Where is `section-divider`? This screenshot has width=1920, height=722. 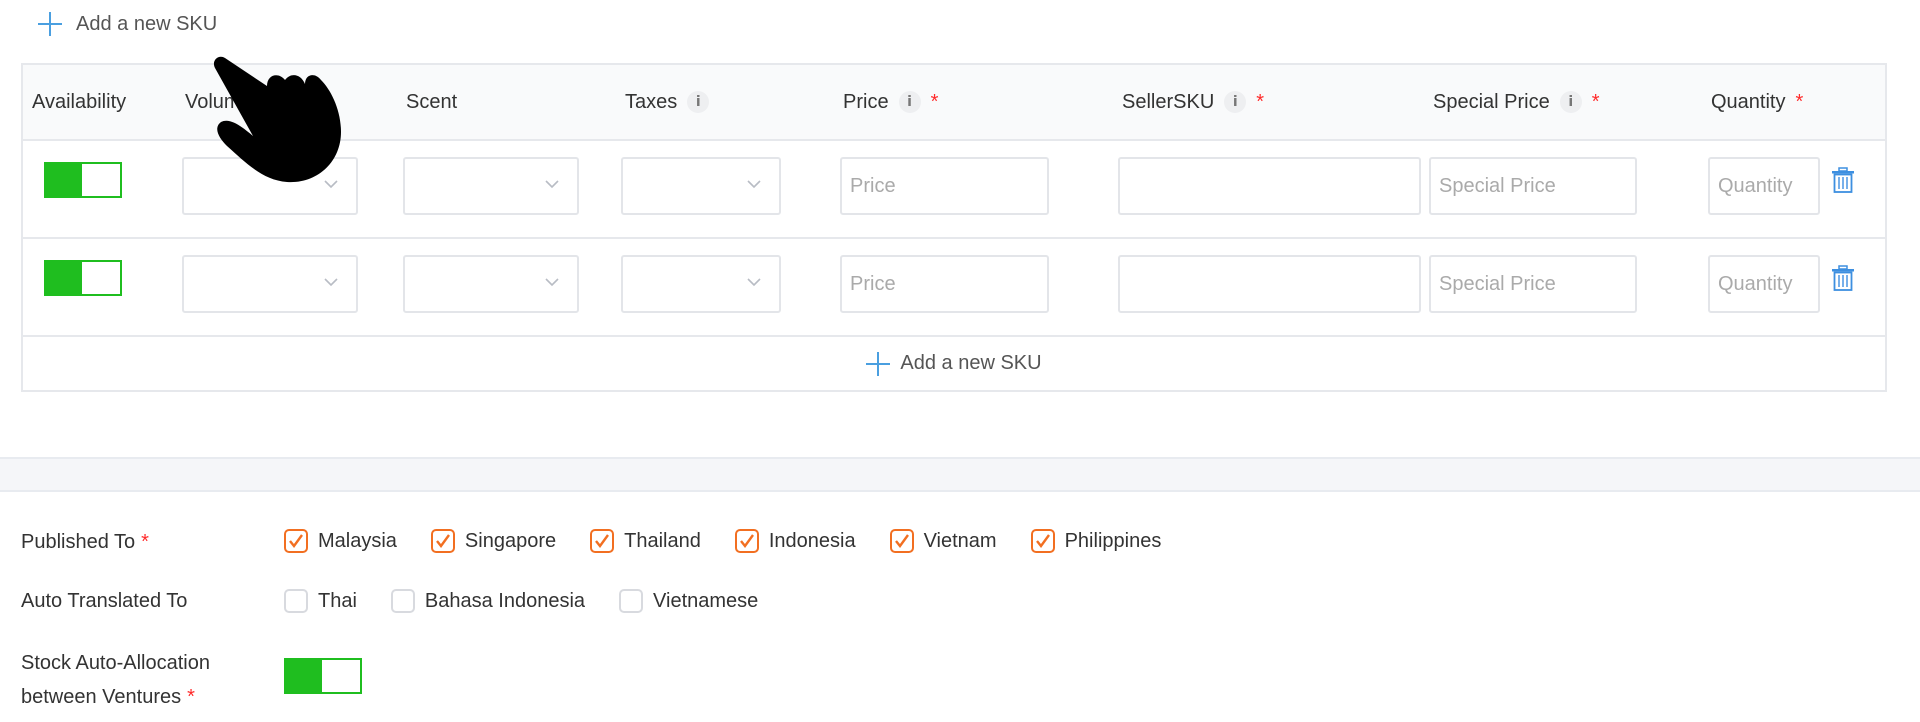
section-divider is located at coordinates (960, 474).